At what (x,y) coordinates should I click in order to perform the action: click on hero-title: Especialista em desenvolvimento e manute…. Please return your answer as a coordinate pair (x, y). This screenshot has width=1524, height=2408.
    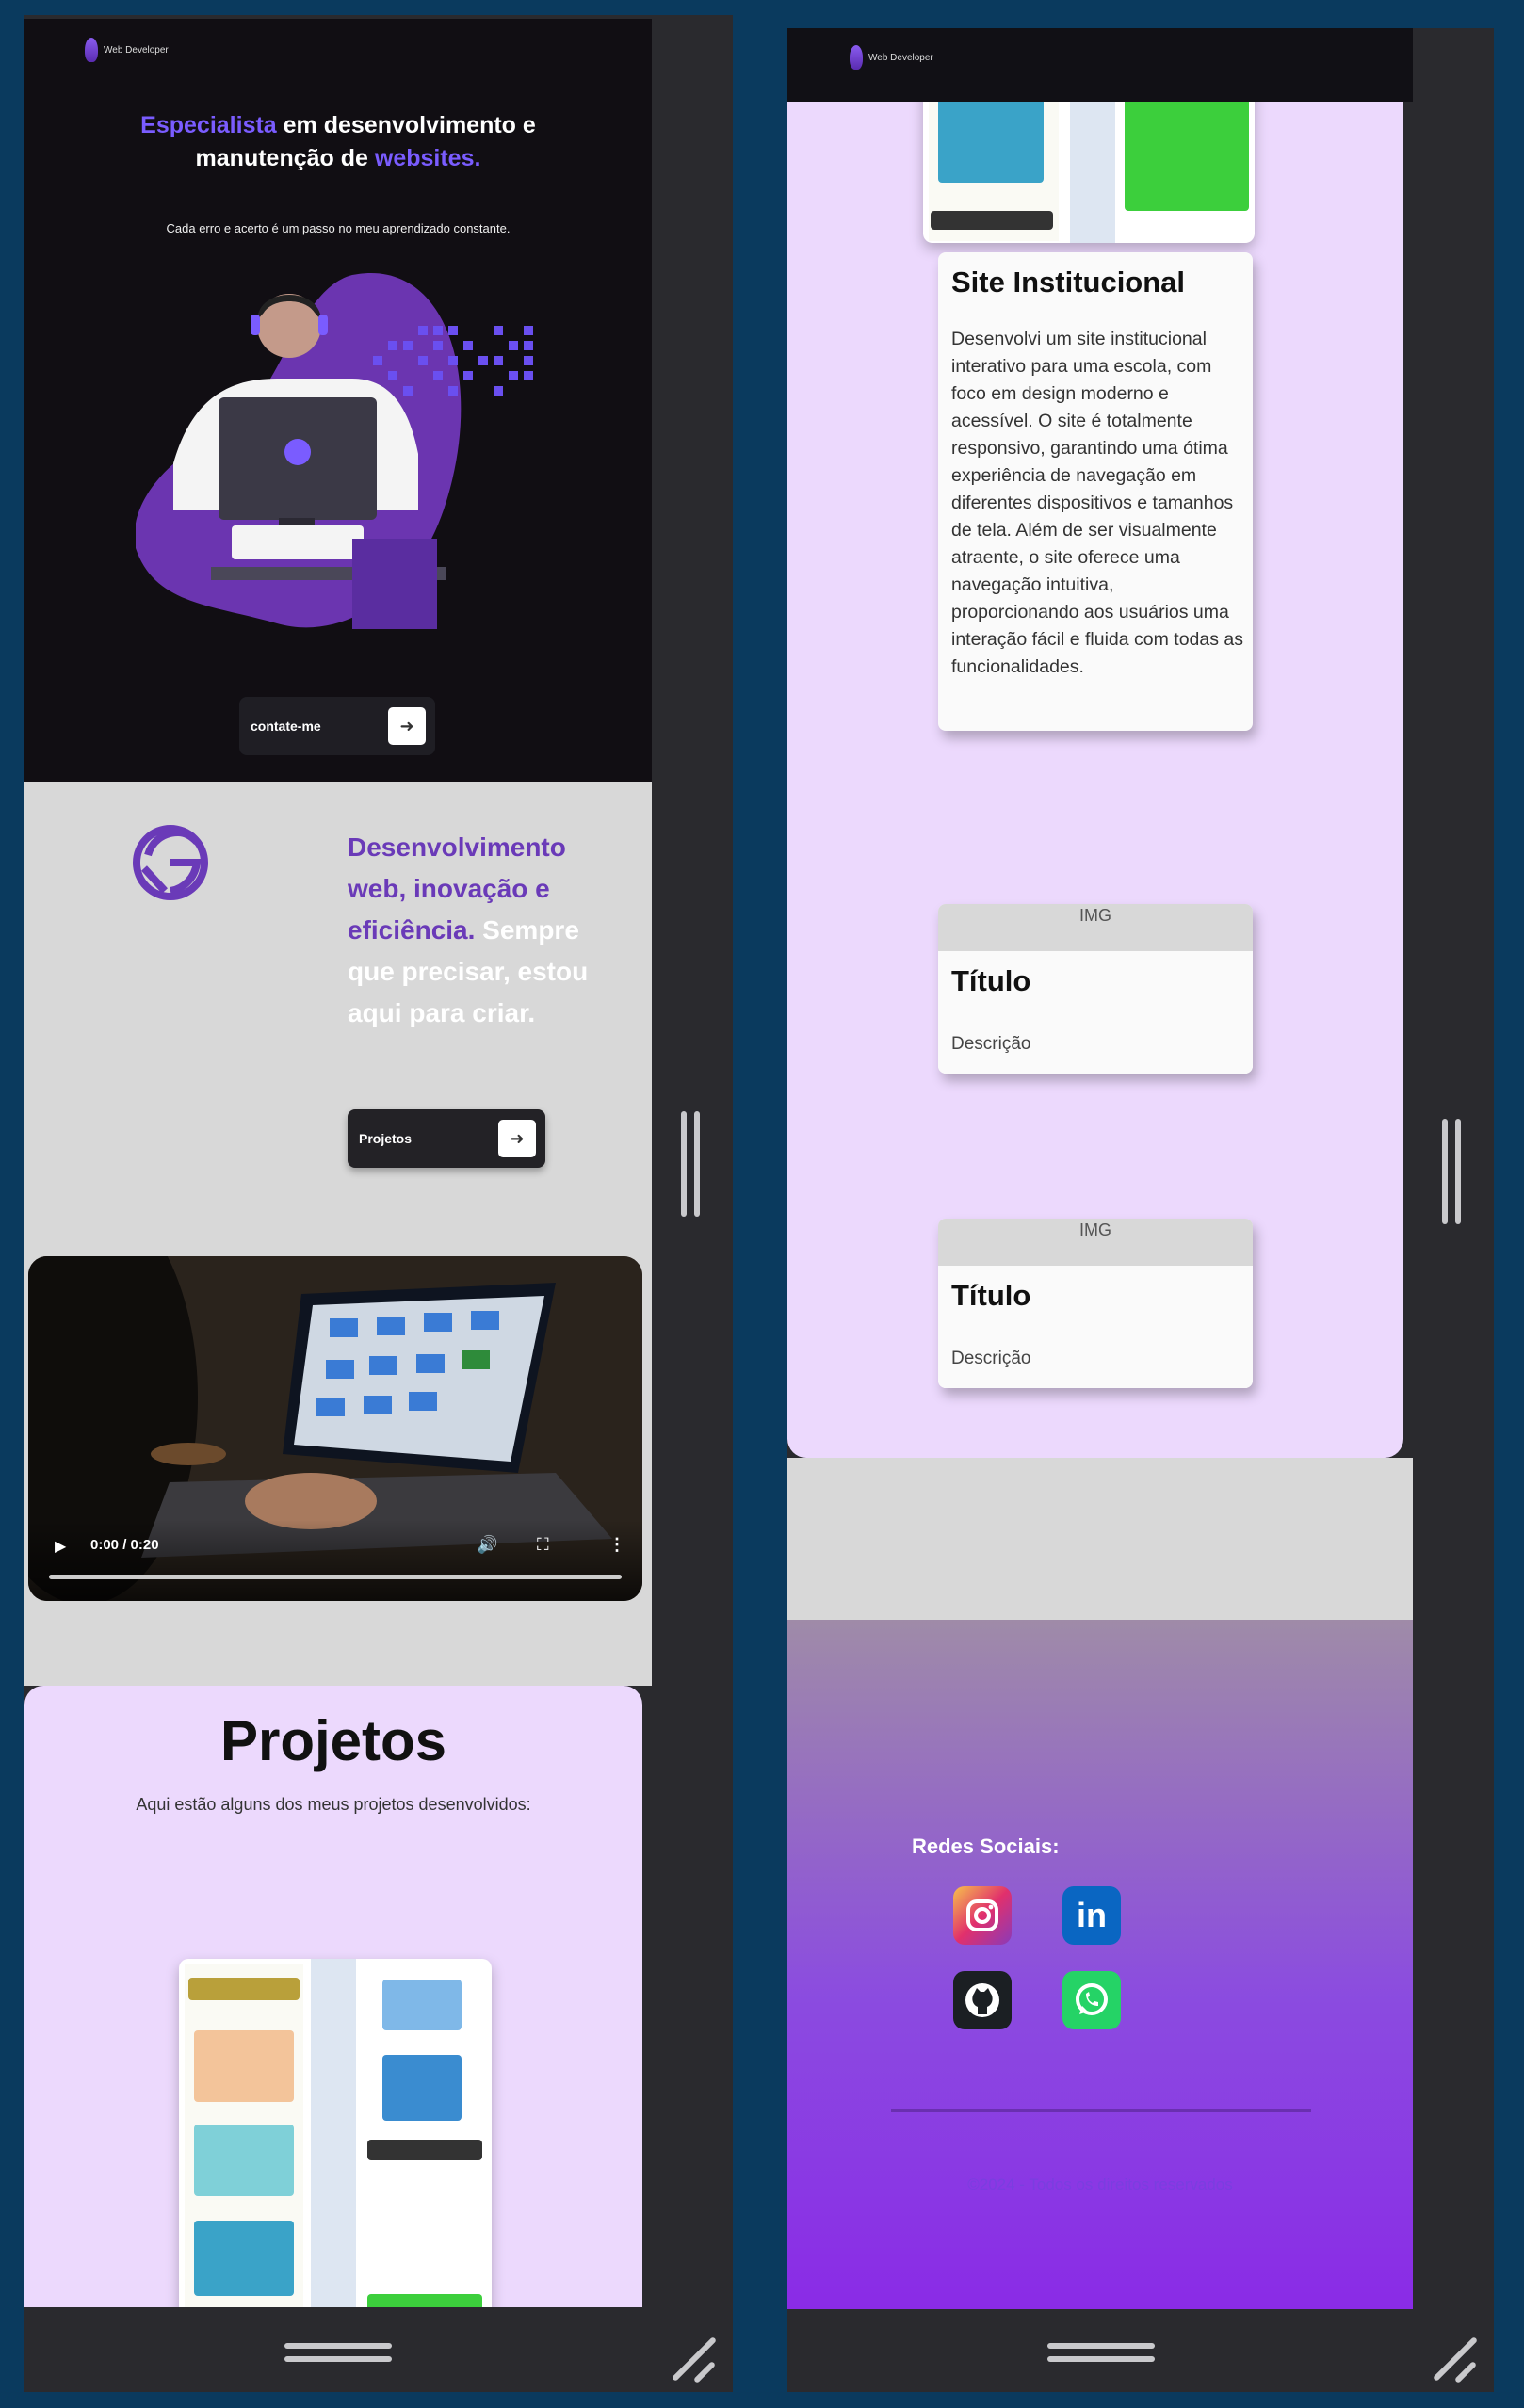
    Looking at the image, I should click on (338, 142).